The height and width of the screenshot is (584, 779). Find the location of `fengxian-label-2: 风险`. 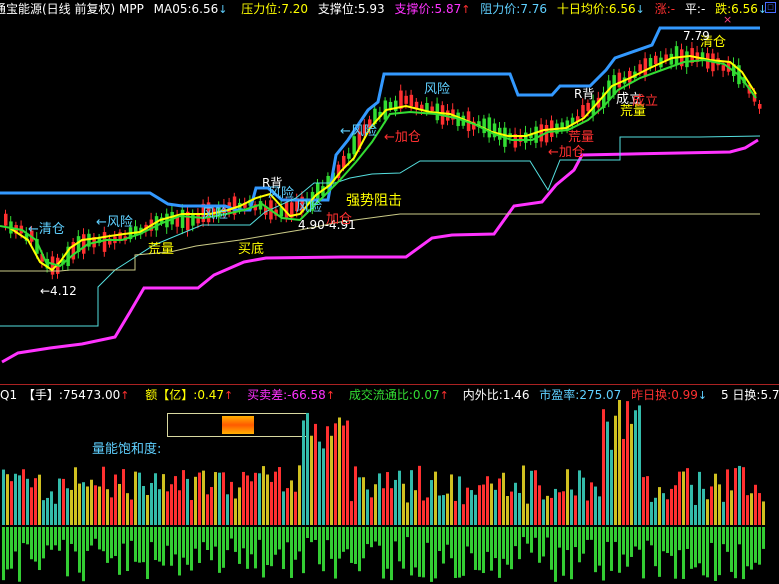

fengxian-label-2: 风险 is located at coordinates (215, 214).